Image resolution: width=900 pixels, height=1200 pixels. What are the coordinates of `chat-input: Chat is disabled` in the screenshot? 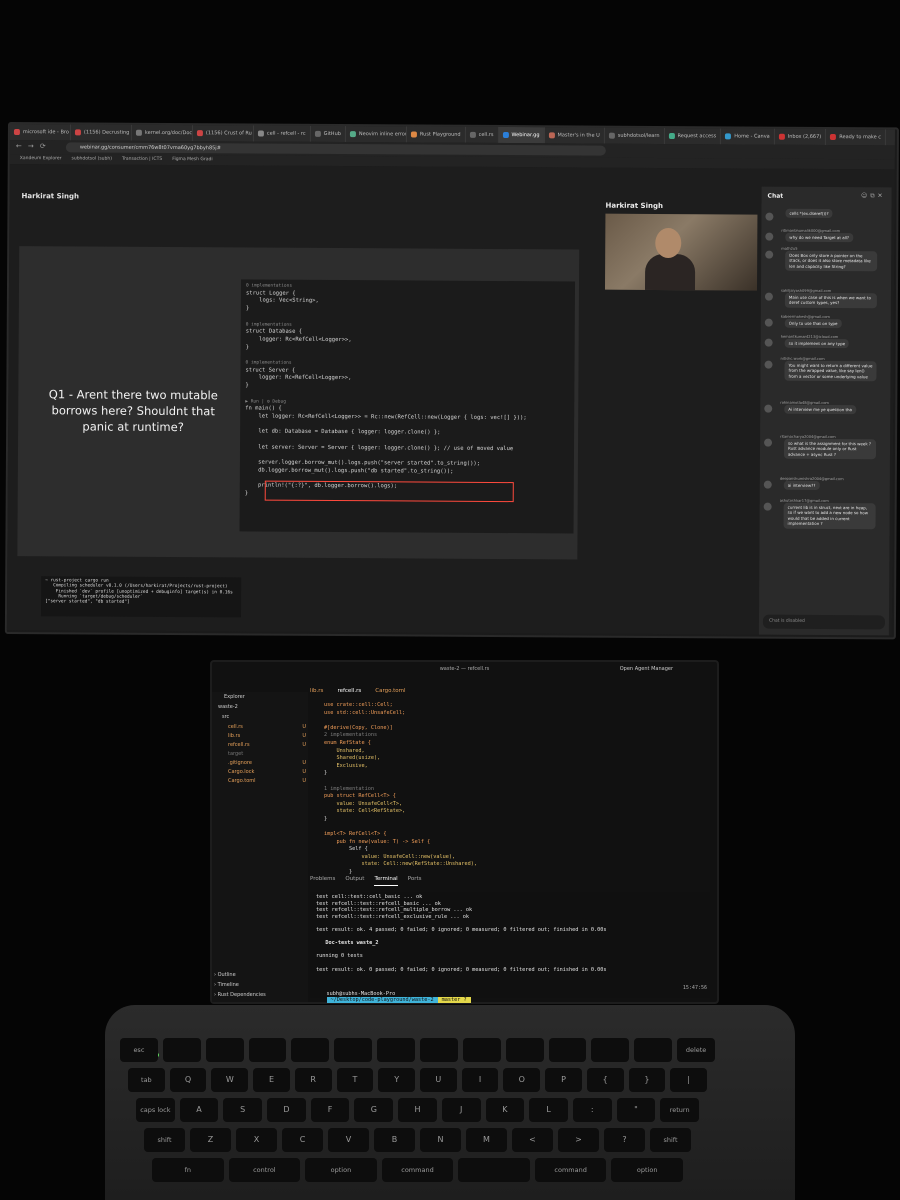 It's located at (824, 622).